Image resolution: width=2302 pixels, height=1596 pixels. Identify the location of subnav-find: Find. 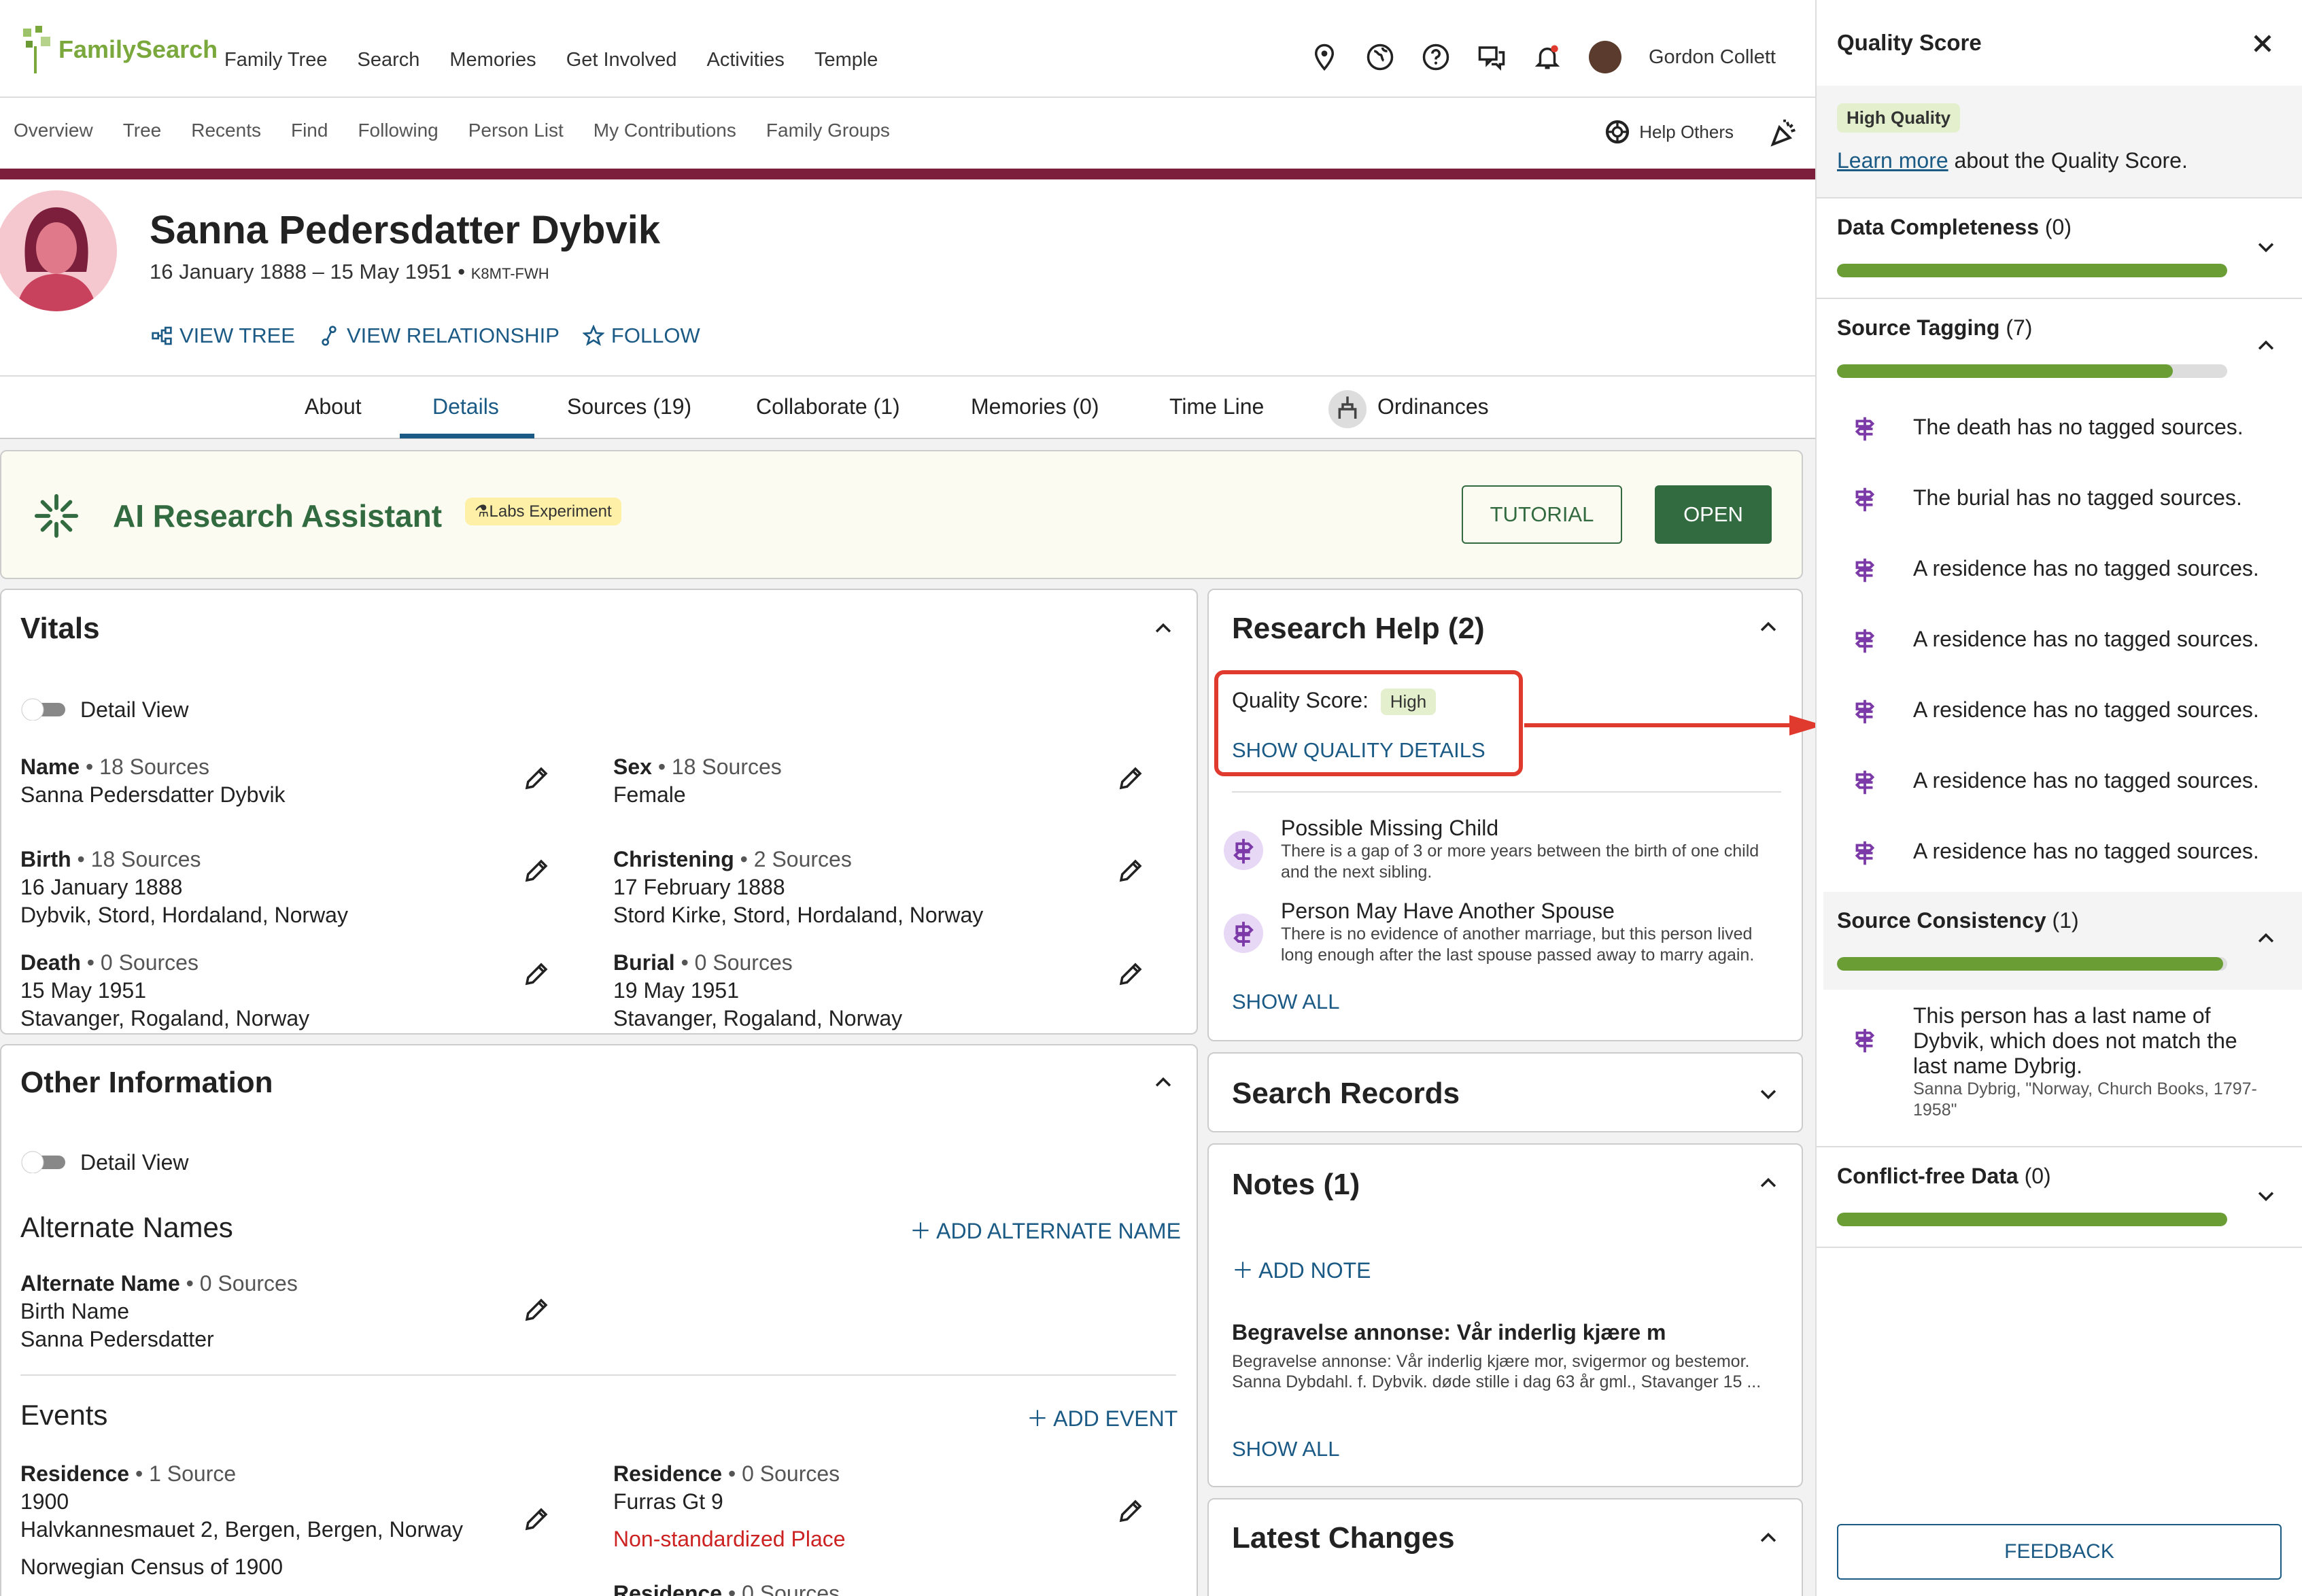
(309, 130).